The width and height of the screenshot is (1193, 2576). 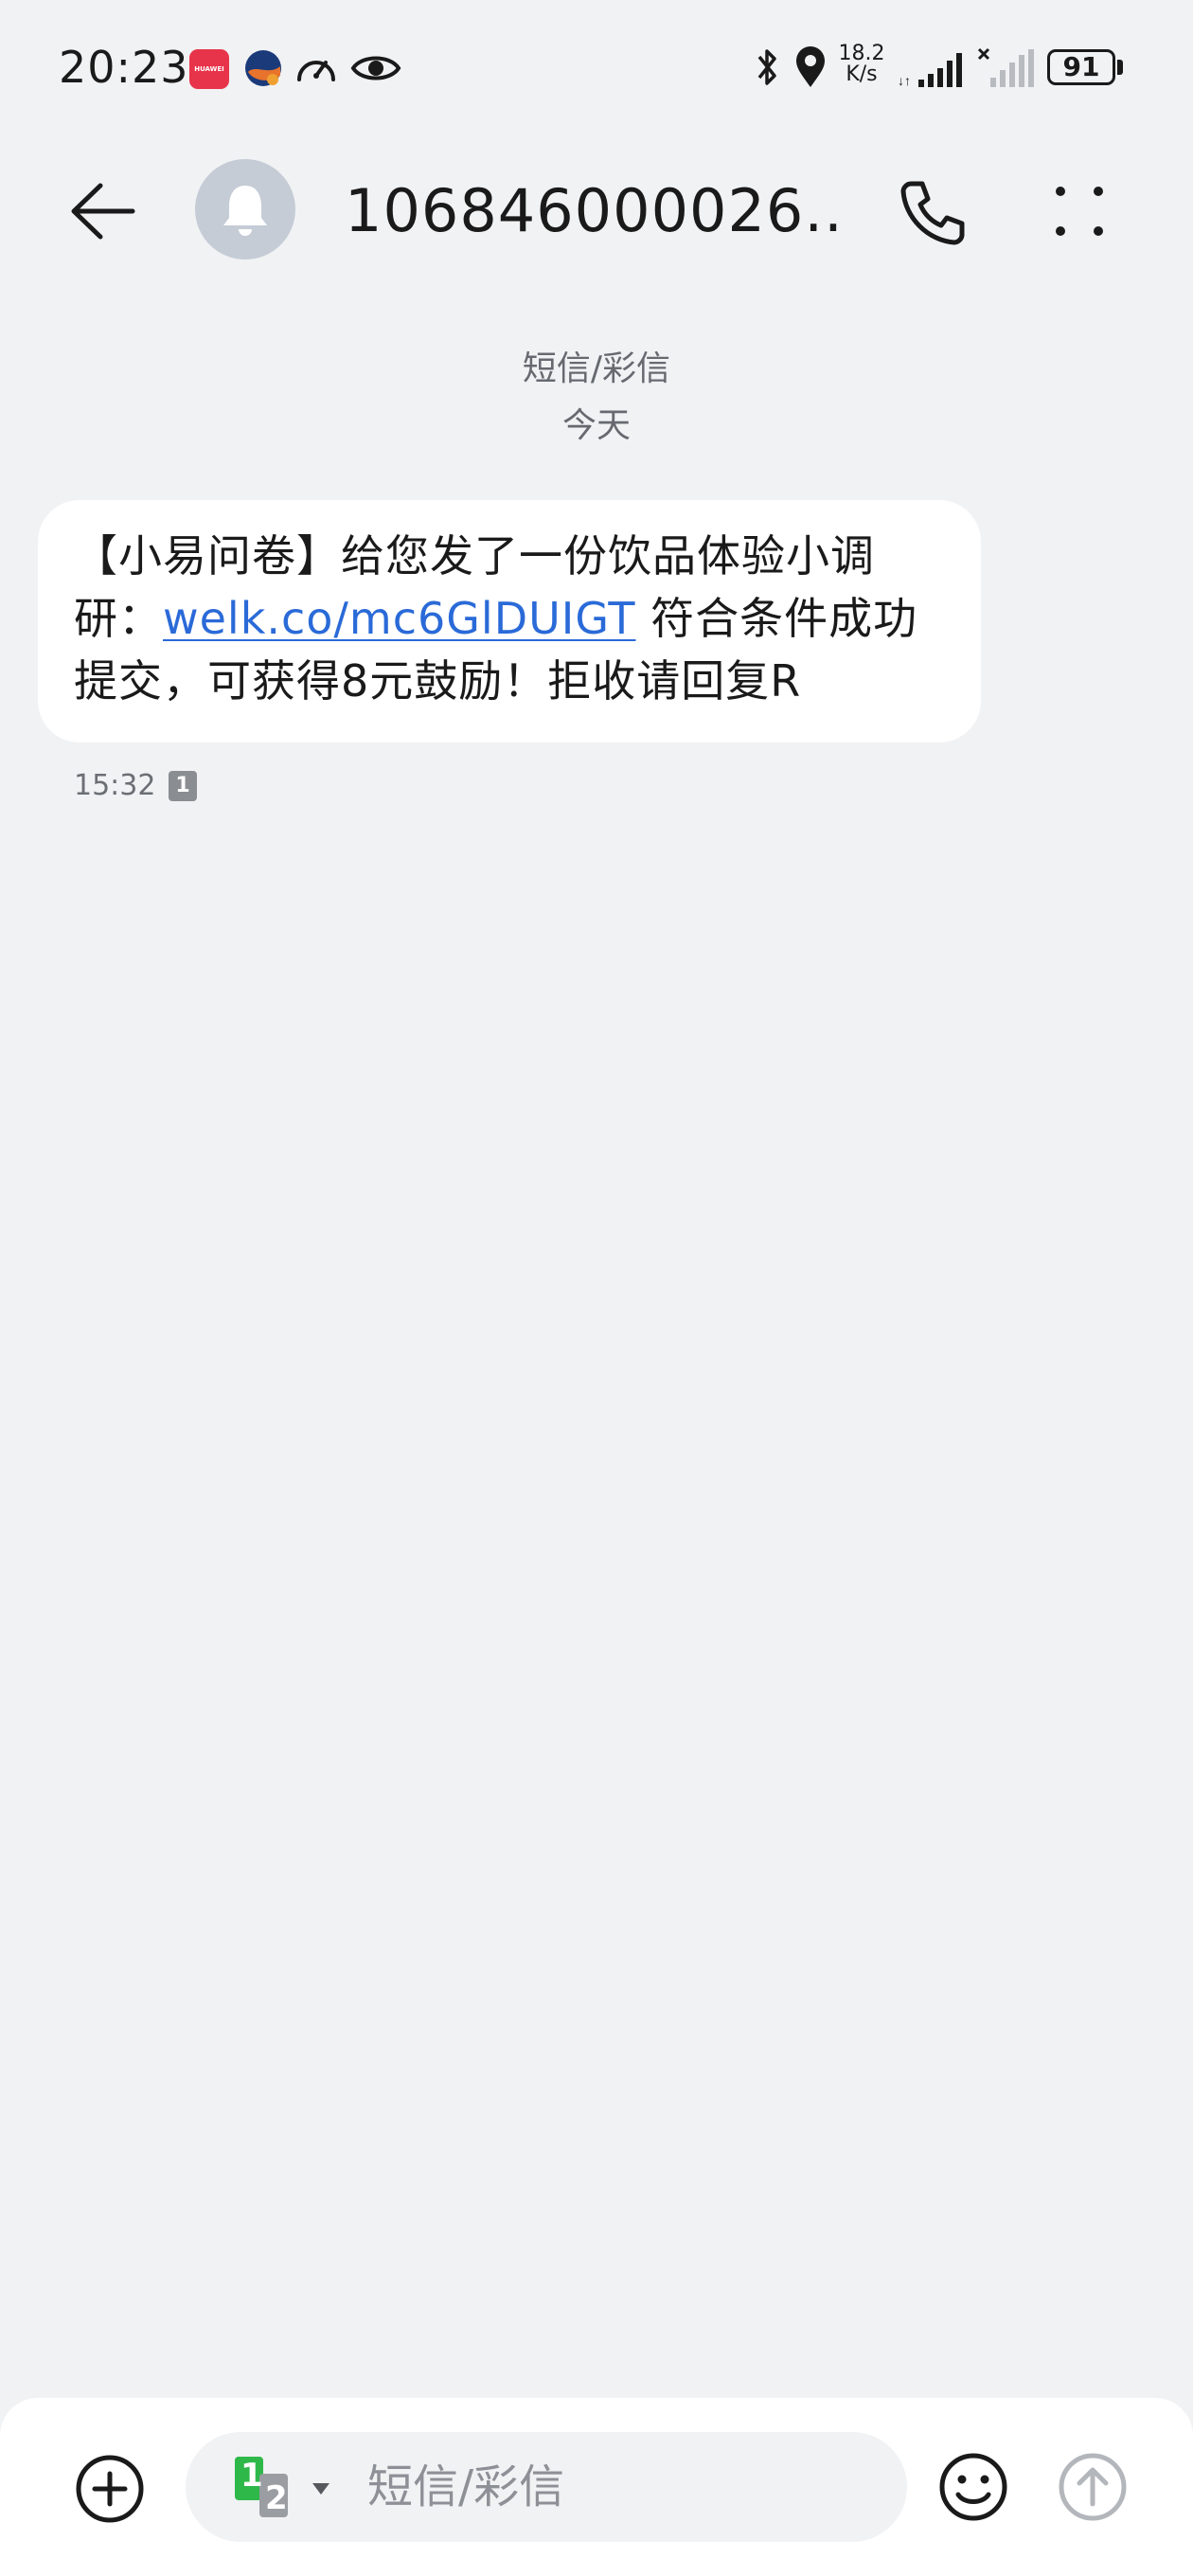 I want to click on sim-primary-number: 1, so click(x=251, y=2476).